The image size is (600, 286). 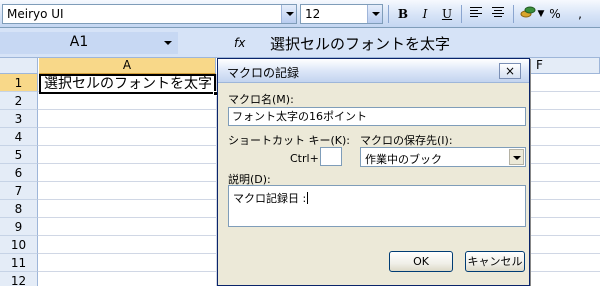 I want to click on row-header-8: 8, so click(x=19, y=209).